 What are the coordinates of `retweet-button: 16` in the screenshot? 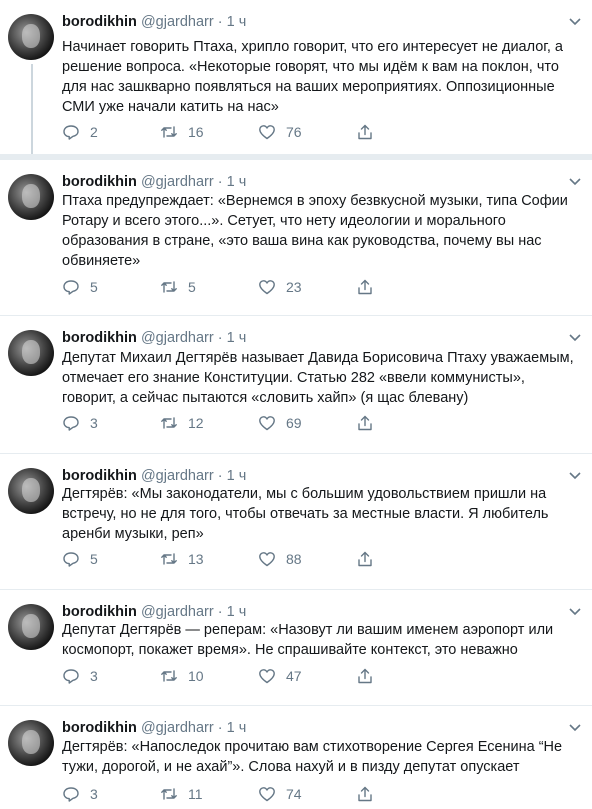 It's located at (182, 132).